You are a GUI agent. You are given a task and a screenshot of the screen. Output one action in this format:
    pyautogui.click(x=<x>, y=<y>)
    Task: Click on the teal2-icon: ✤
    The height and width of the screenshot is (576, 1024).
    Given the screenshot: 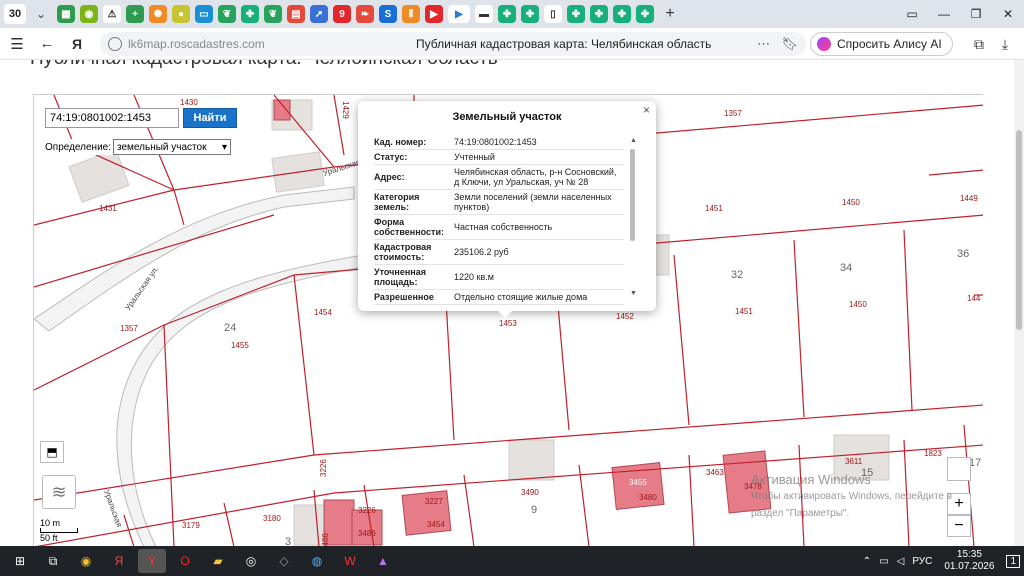 What is the action you would take?
    pyautogui.click(x=507, y=14)
    